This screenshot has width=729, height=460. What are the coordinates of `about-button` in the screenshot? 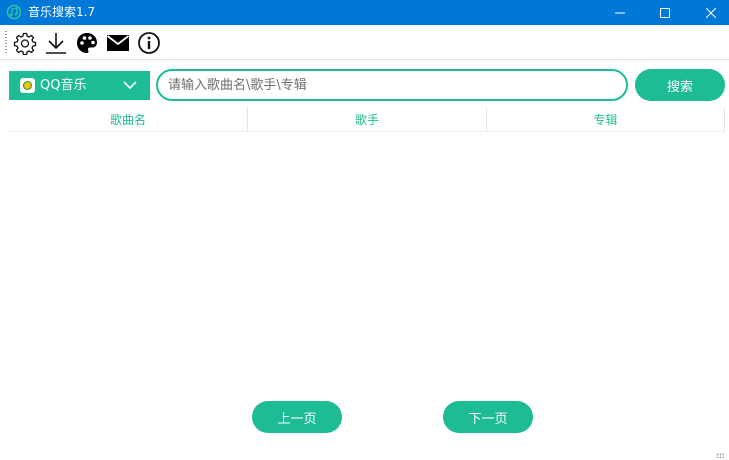 It's located at (149, 43).